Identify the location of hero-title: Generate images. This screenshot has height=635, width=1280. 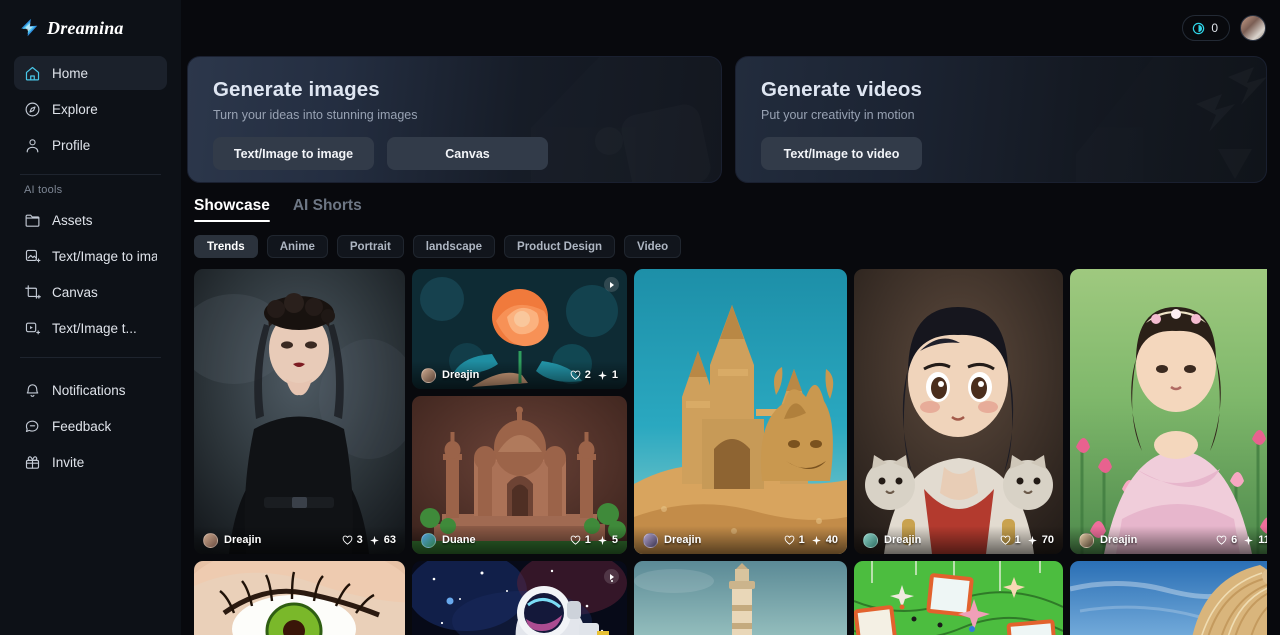
(296, 89).